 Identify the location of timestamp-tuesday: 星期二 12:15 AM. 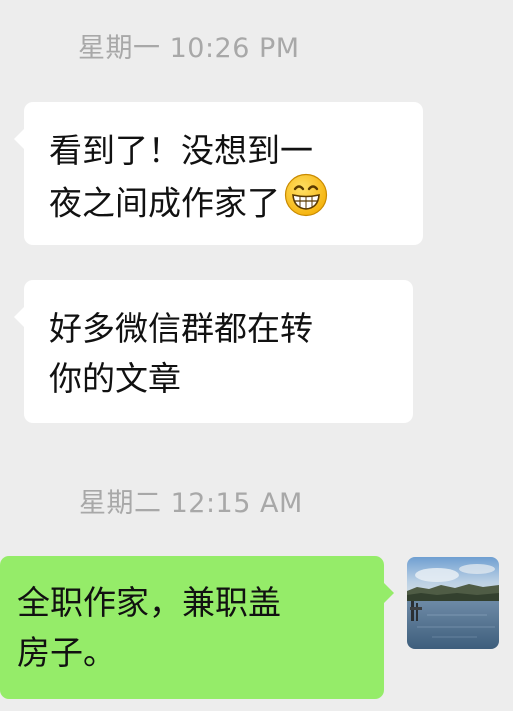
(191, 503).